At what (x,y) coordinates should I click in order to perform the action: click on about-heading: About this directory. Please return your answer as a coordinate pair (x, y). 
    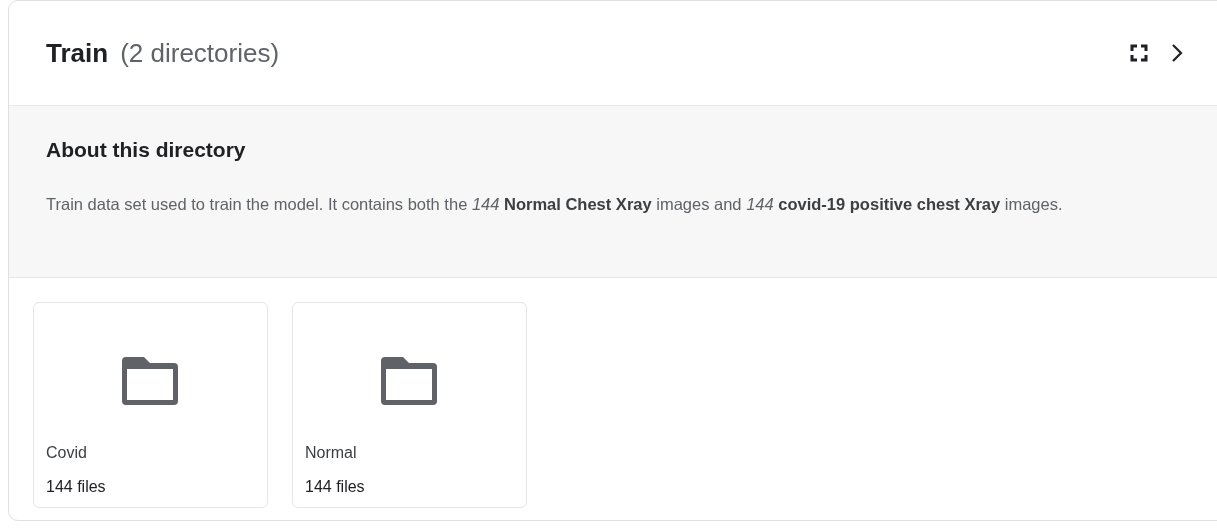
    Looking at the image, I should click on (146, 150).